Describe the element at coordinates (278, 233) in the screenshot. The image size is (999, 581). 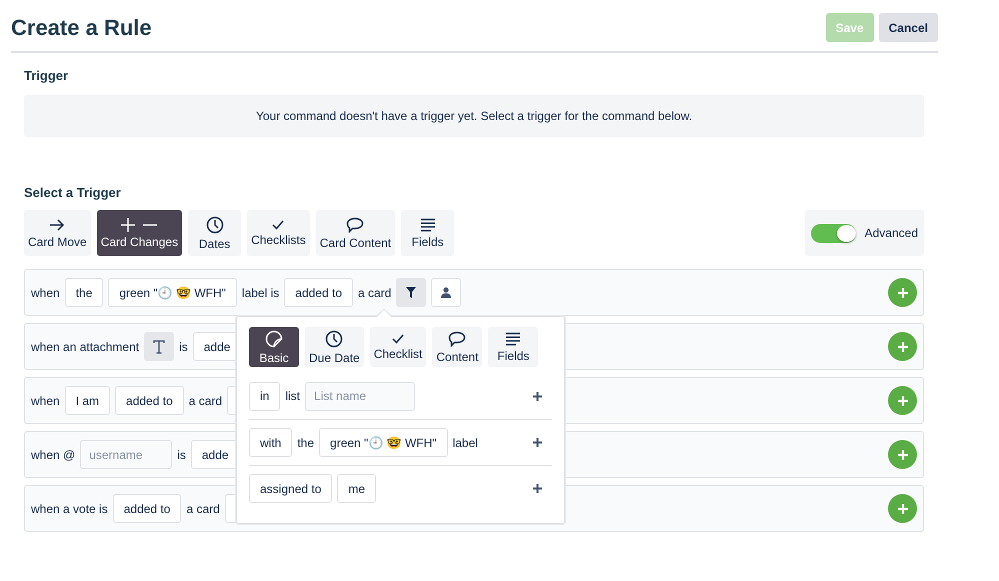
I see `trigger-tab: Checklists` at that location.